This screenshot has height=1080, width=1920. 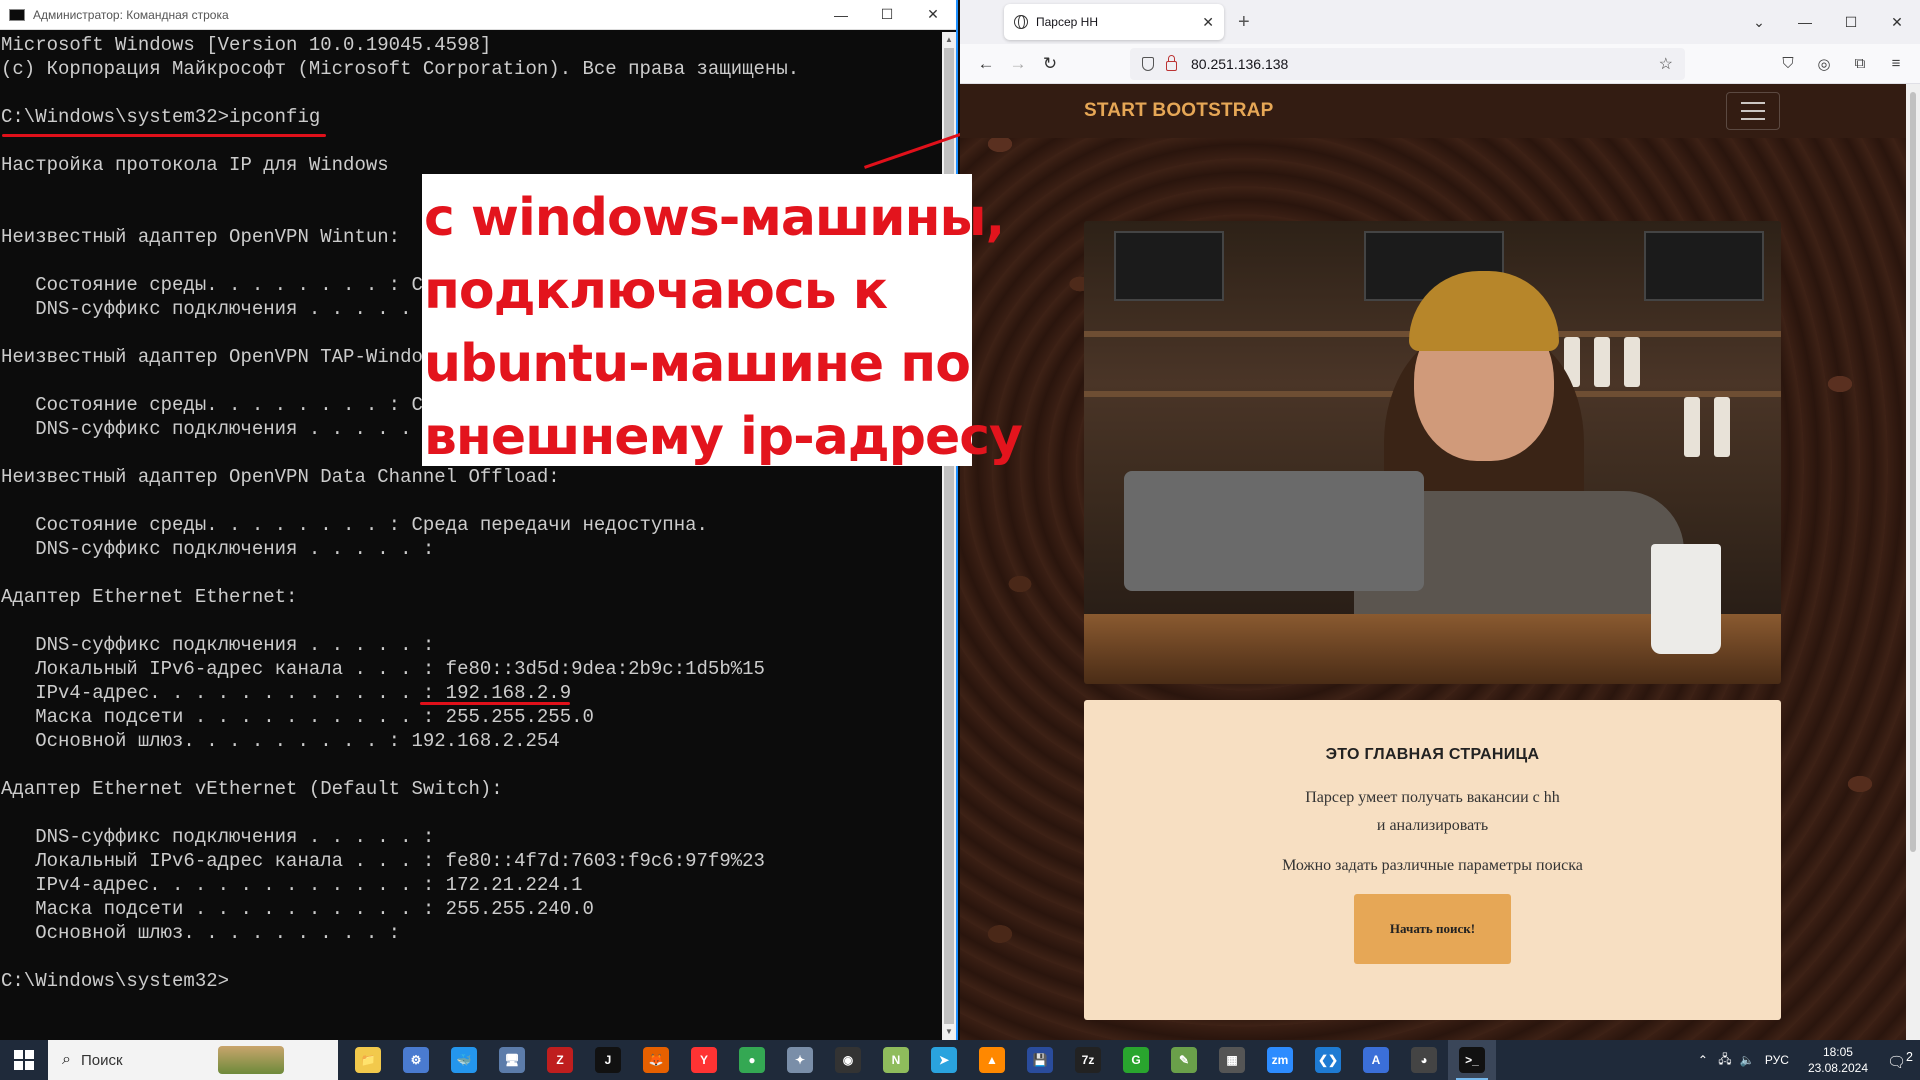 What do you see at coordinates (1837, 1052) in the screenshot?
I see `clock-time: 18:05` at bounding box center [1837, 1052].